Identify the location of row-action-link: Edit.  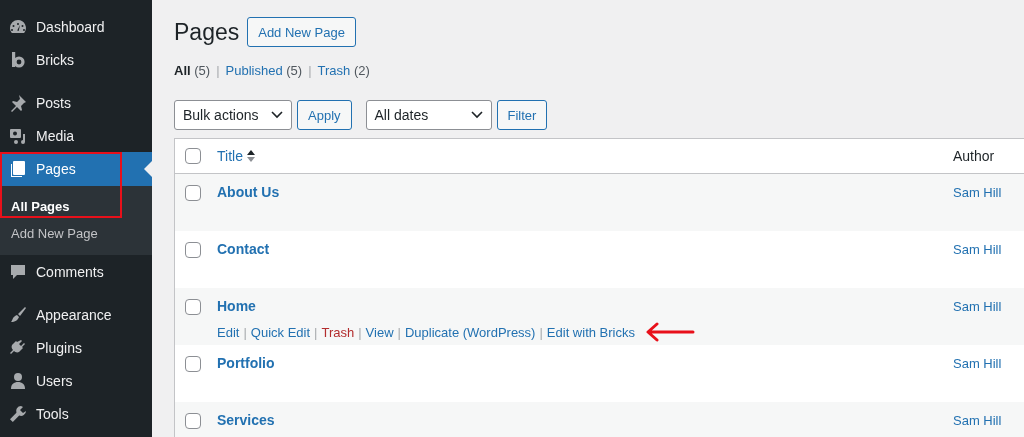
(228, 332).